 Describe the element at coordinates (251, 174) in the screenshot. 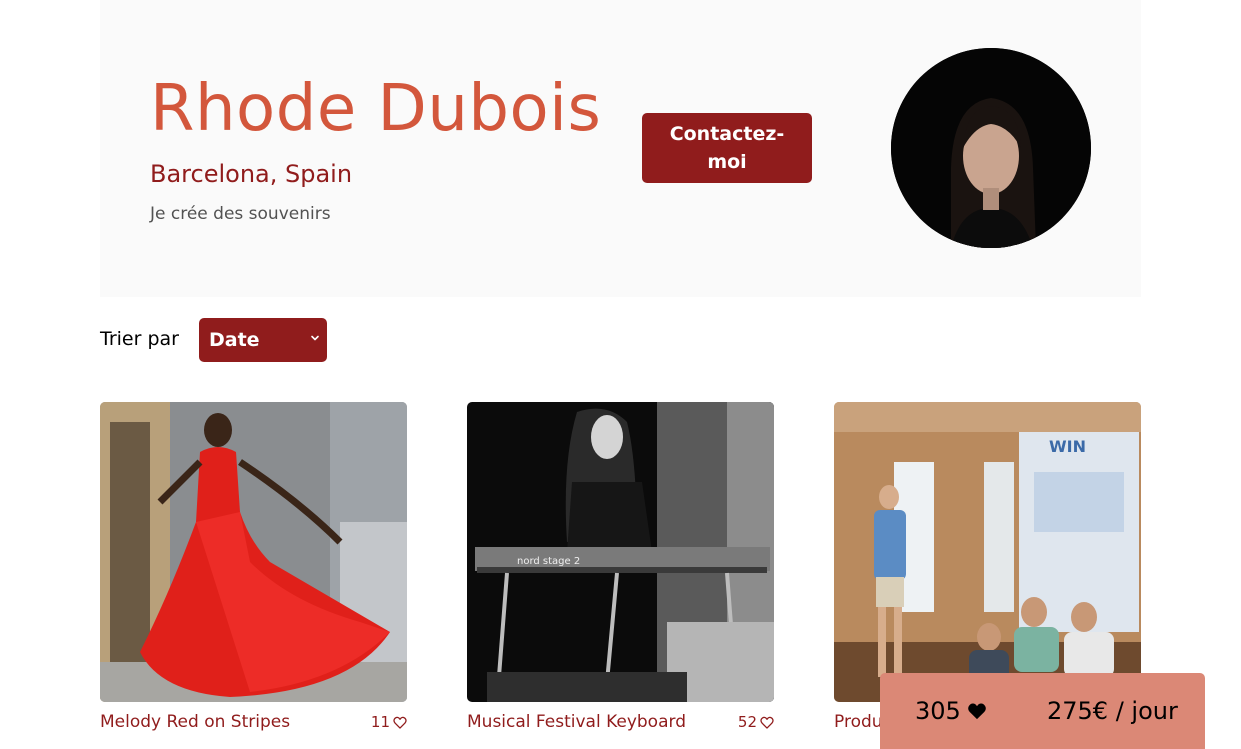

I see `photographer-location: Barcelona, Spain` at that location.